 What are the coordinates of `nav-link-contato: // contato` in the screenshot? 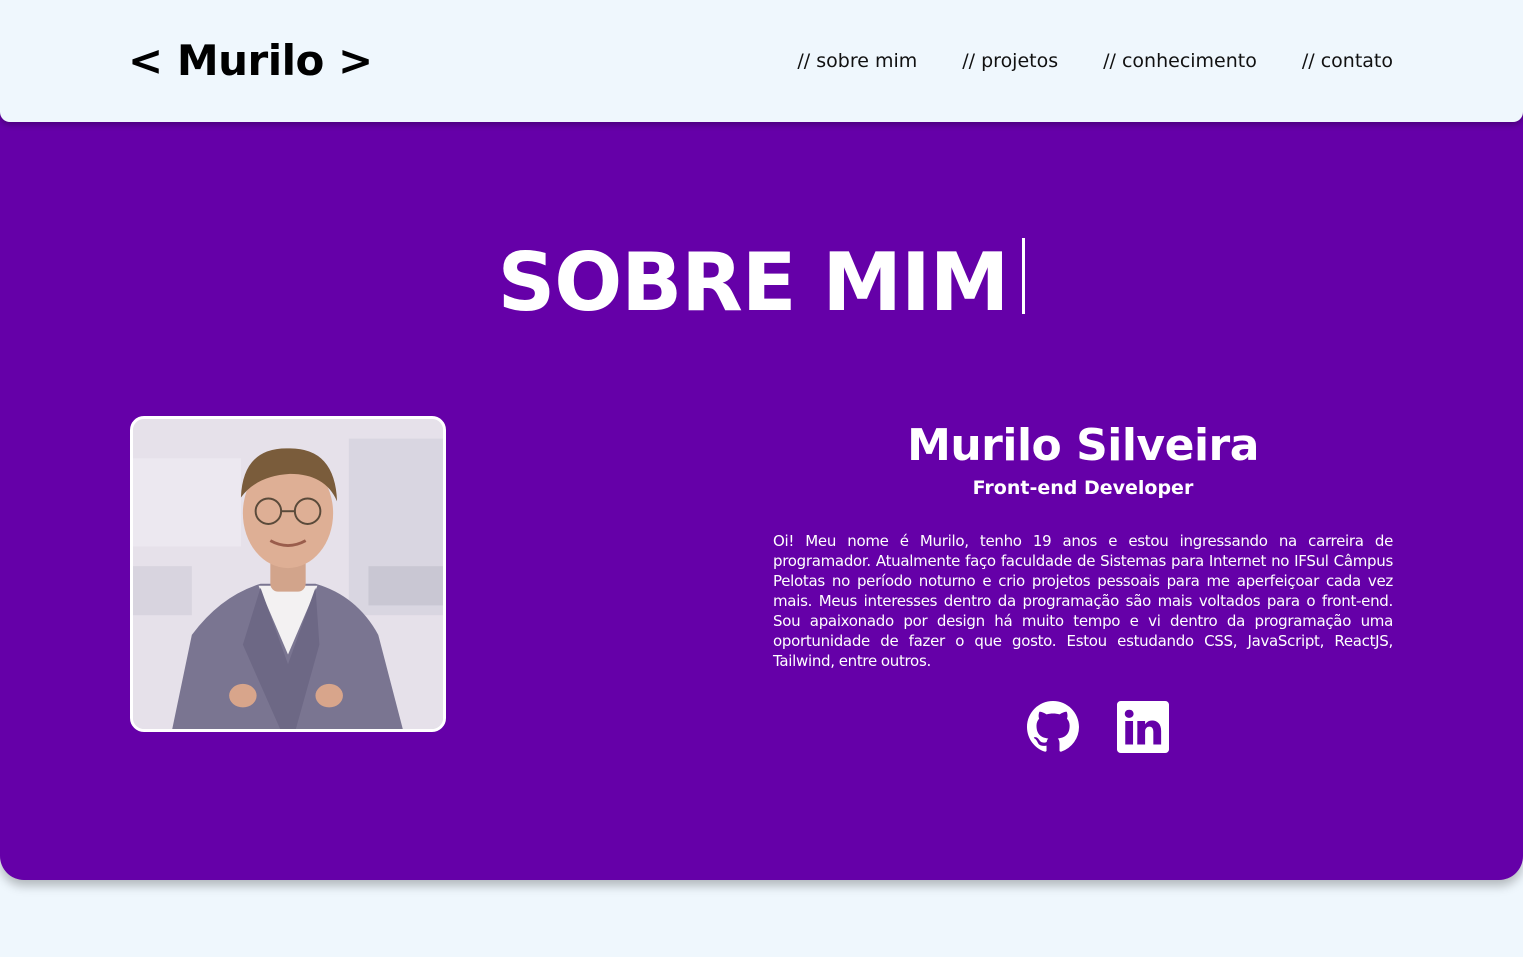 It's located at (1347, 61).